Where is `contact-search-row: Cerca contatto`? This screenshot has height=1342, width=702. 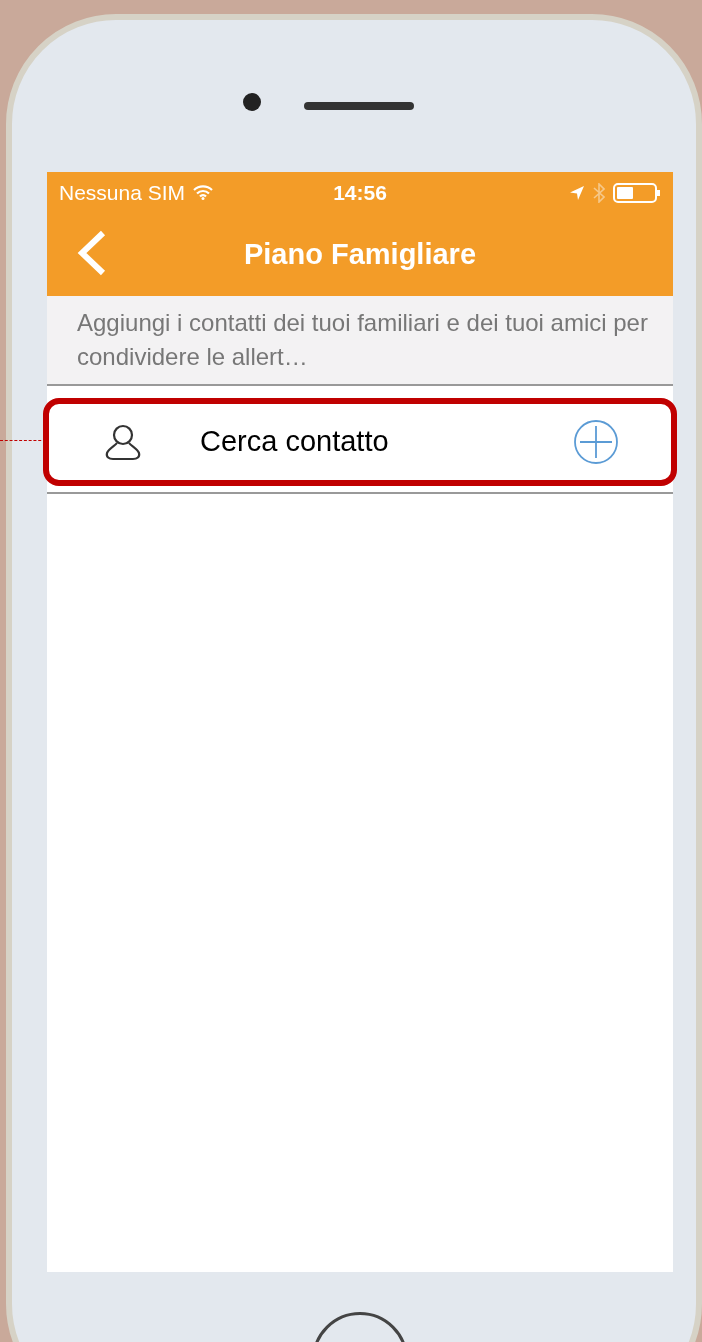
contact-search-row: Cerca contatto is located at coordinates (360, 441).